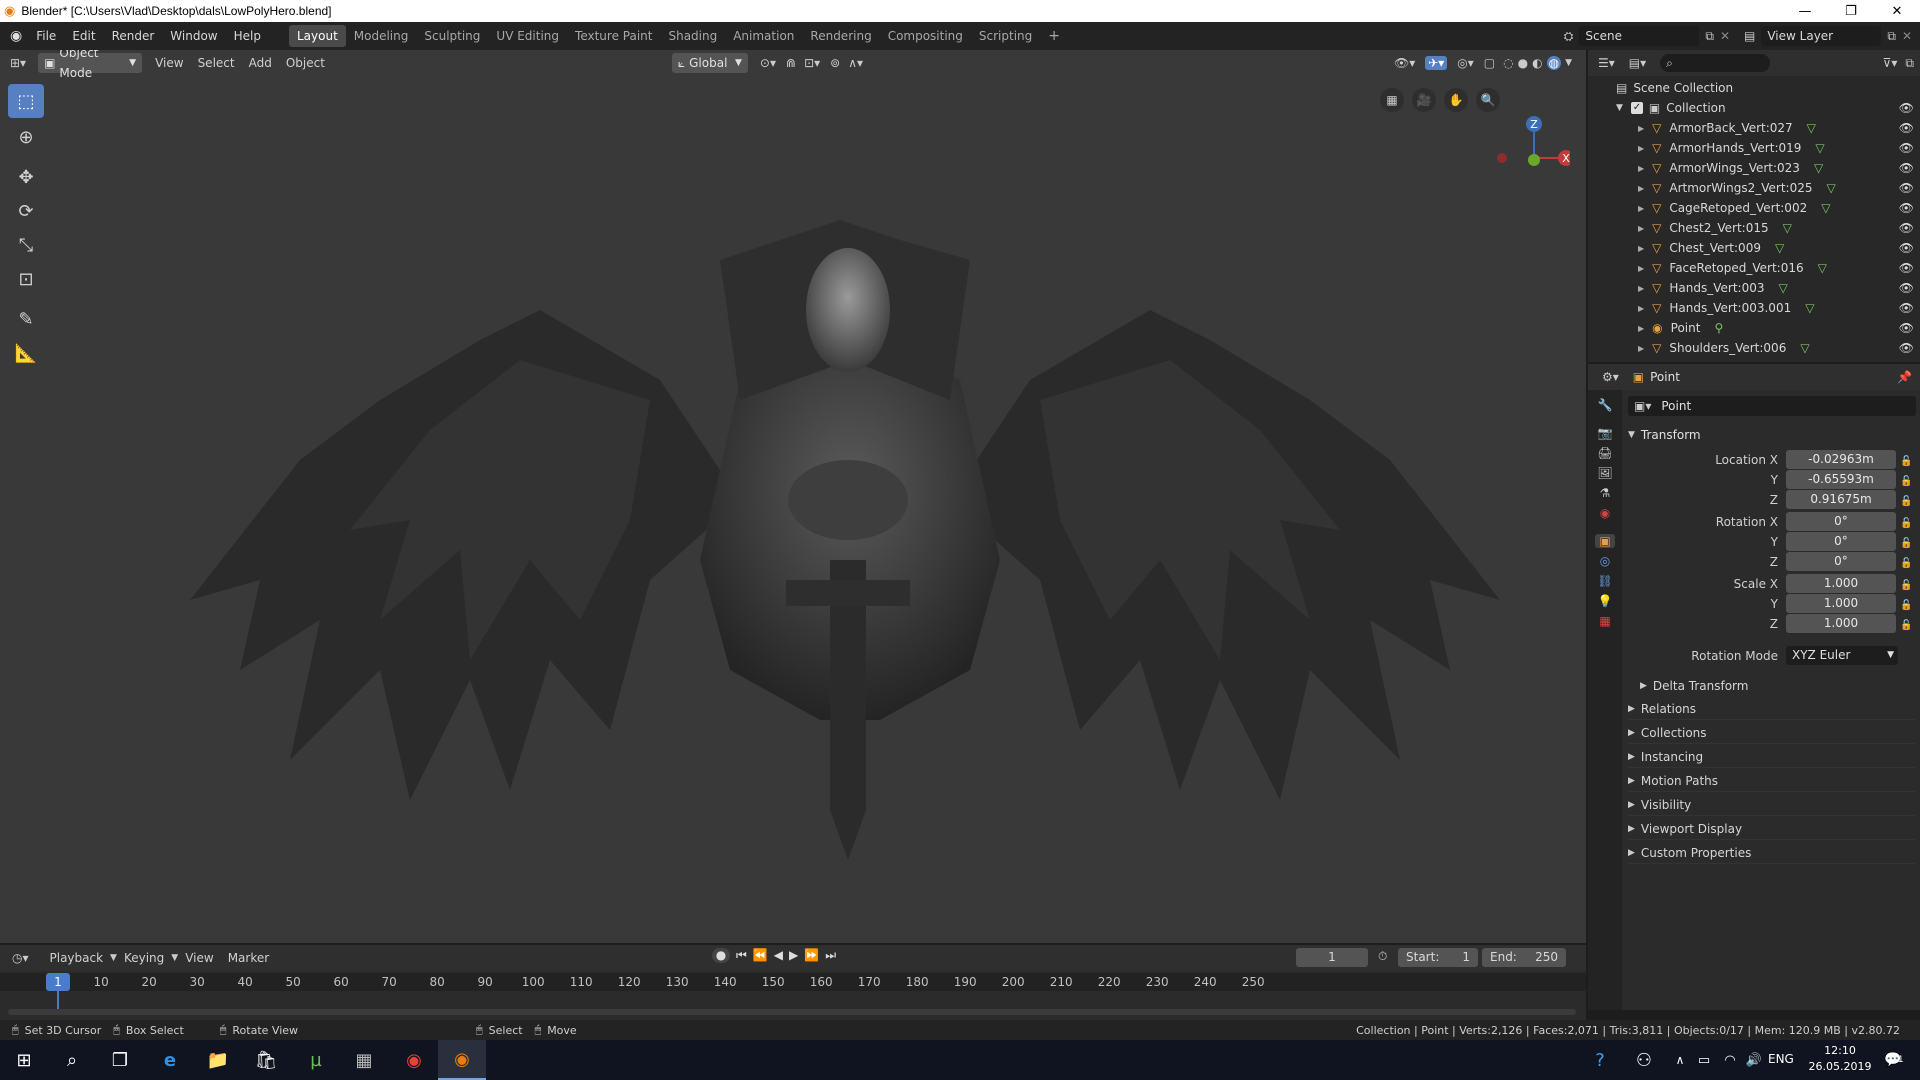 The height and width of the screenshot is (1080, 1920). What do you see at coordinates (1424, 100) in the screenshot?
I see `camera-view-icon: 🎥` at bounding box center [1424, 100].